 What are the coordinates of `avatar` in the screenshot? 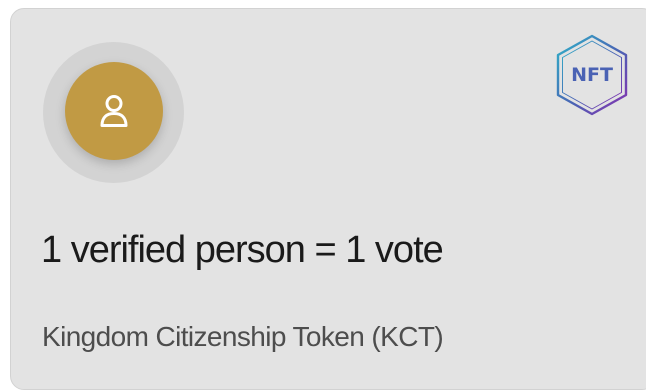 It's located at (114, 111).